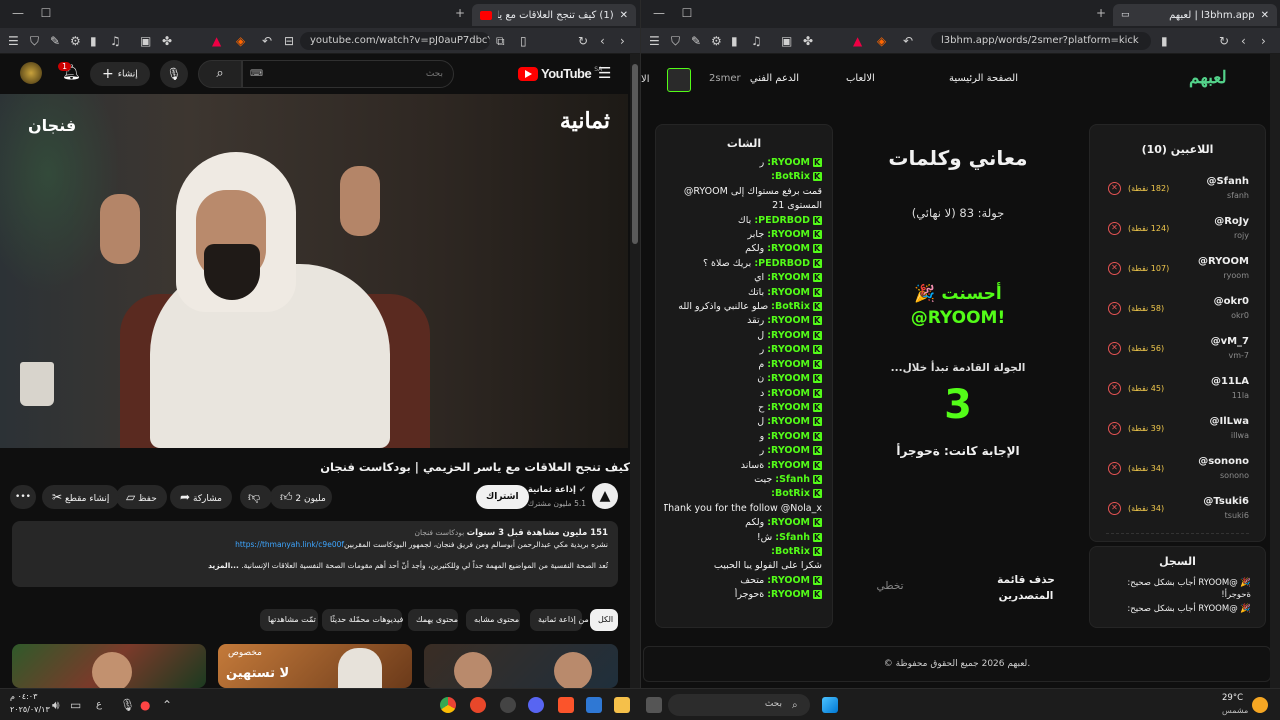 The image size is (1280, 720). What do you see at coordinates (174, 74) in the screenshot?
I see `voice-search-button: 🎙︎` at bounding box center [174, 74].